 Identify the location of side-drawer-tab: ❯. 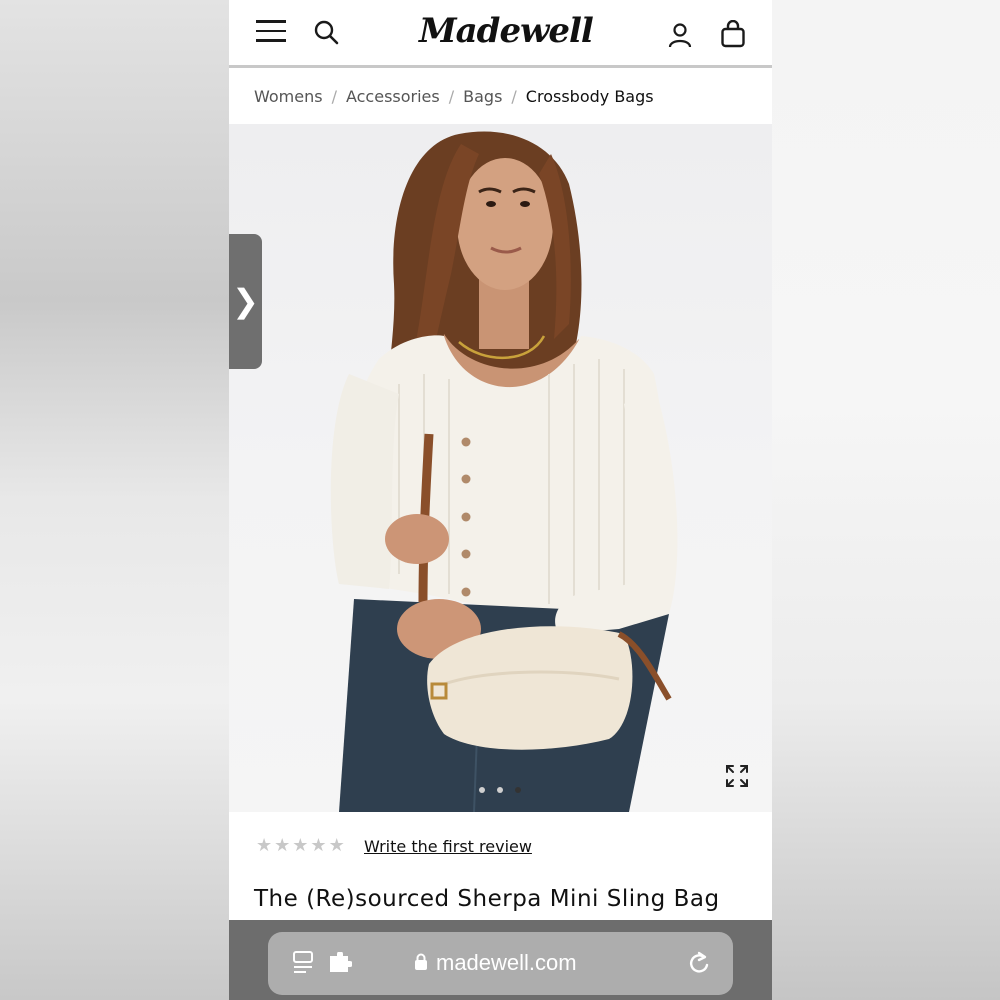
(245, 301).